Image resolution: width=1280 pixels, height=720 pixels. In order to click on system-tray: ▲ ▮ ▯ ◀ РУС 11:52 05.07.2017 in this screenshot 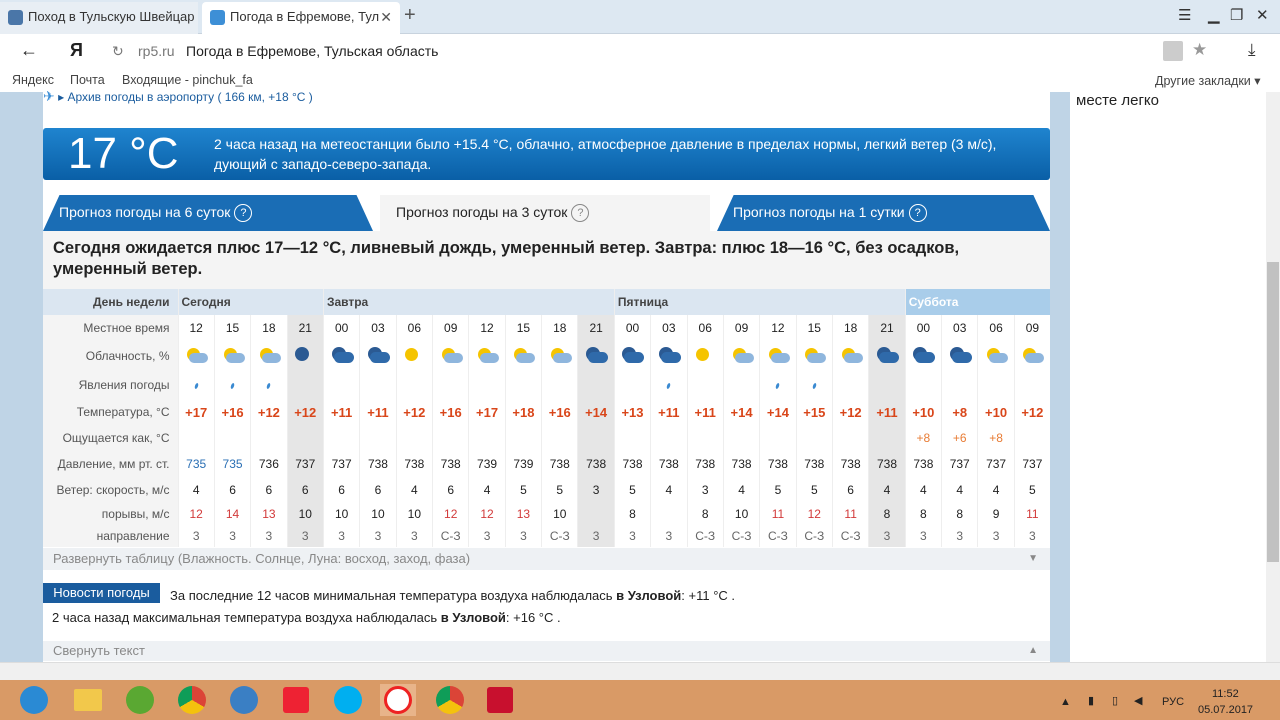, I will do `click(1170, 702)`.